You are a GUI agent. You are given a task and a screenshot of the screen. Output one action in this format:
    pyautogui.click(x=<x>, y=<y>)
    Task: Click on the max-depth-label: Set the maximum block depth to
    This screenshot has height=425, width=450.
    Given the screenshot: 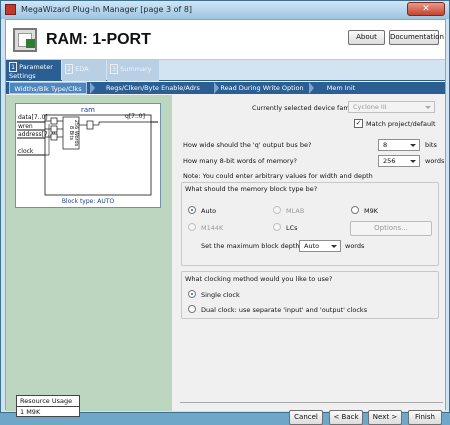 What is the action you would take?
    pyautogui.click(x=255, y=246)
    